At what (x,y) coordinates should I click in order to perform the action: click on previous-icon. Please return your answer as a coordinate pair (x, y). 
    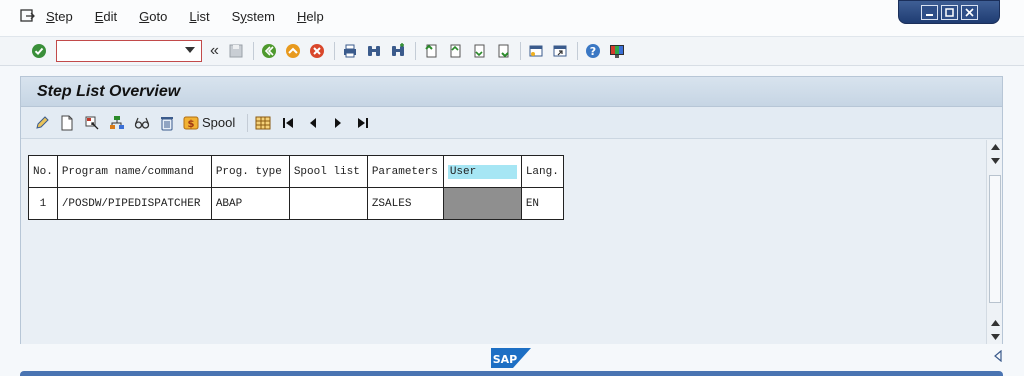
    Looking at the image, I should click on (313, 122).